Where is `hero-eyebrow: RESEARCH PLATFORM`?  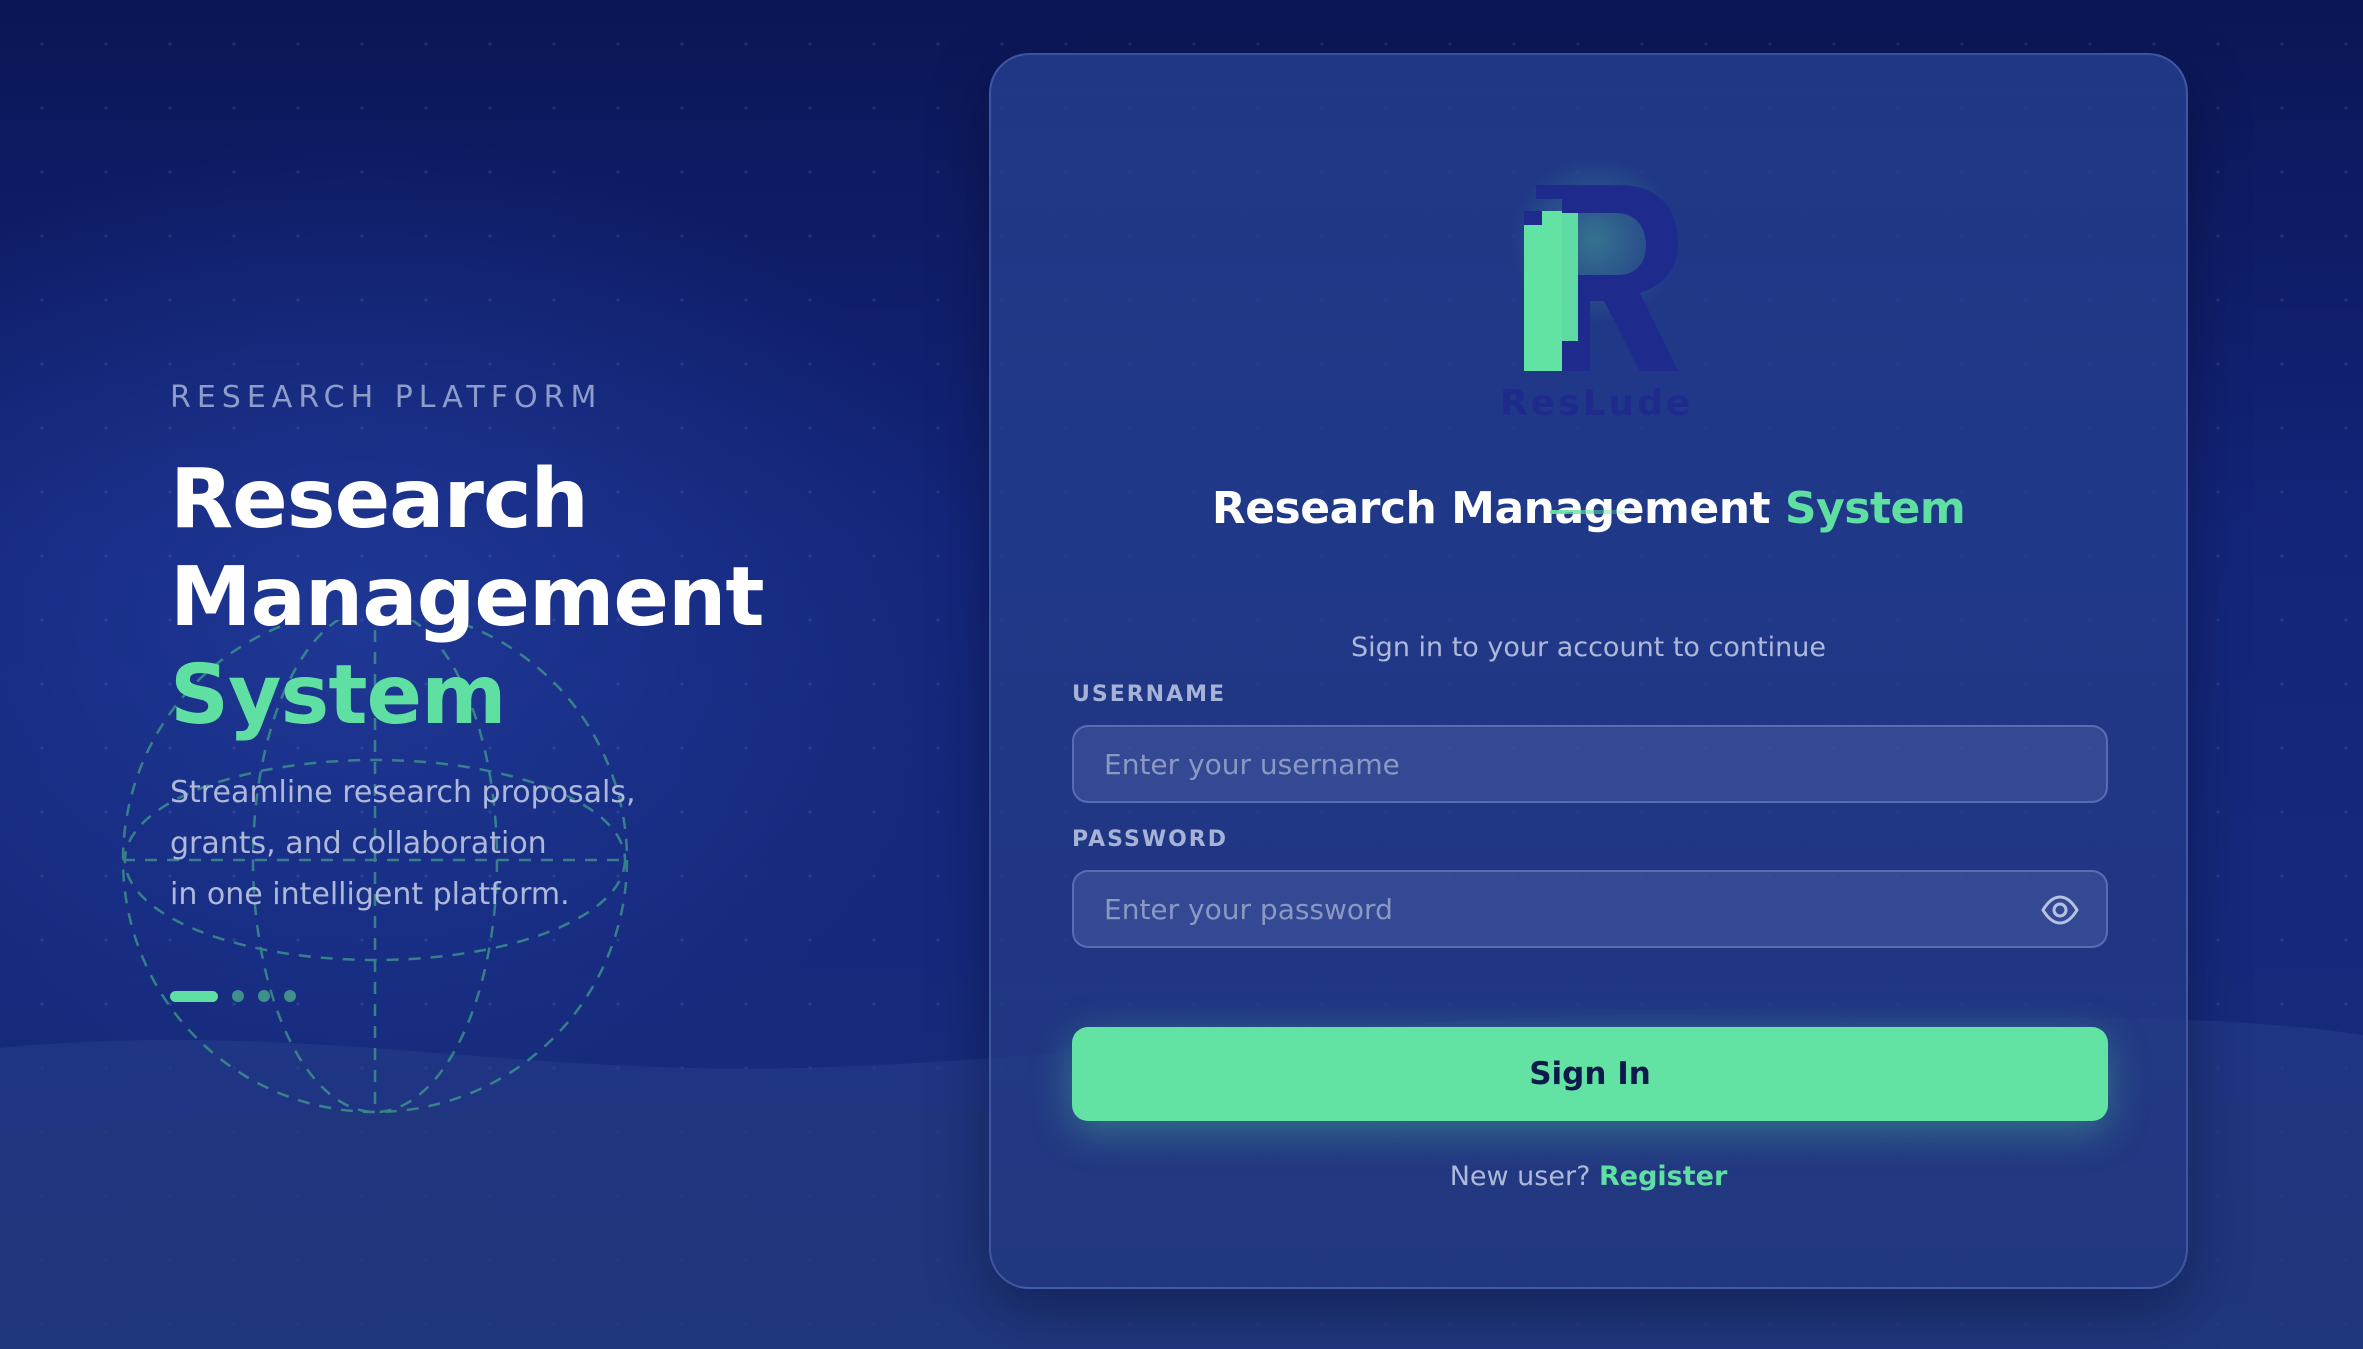
hero-eyebrow: RESEARCH PLATFORM is located at coordinates (386, 397).